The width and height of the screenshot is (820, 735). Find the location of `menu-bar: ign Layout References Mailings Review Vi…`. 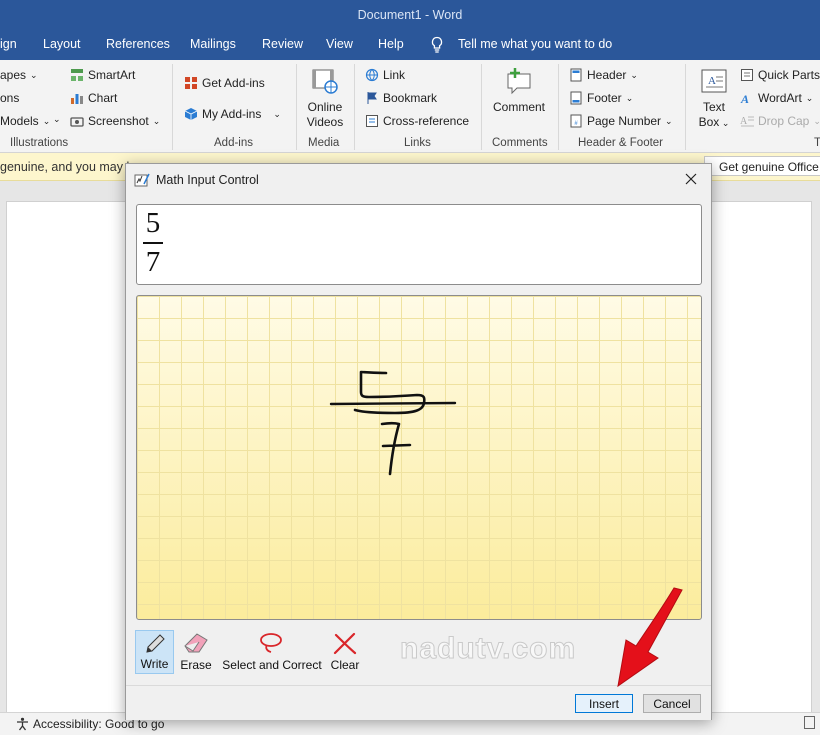

menu-bar: ign Layout References Mailings Review Vi… is located at coordinates (410, 45).